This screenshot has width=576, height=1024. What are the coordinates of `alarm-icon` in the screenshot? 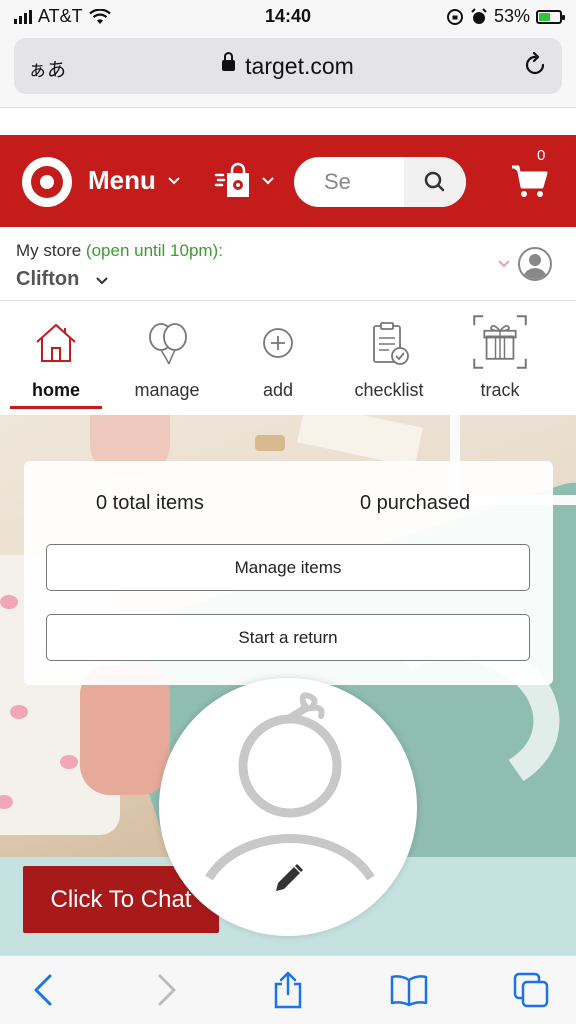 It's located at (479, 15).